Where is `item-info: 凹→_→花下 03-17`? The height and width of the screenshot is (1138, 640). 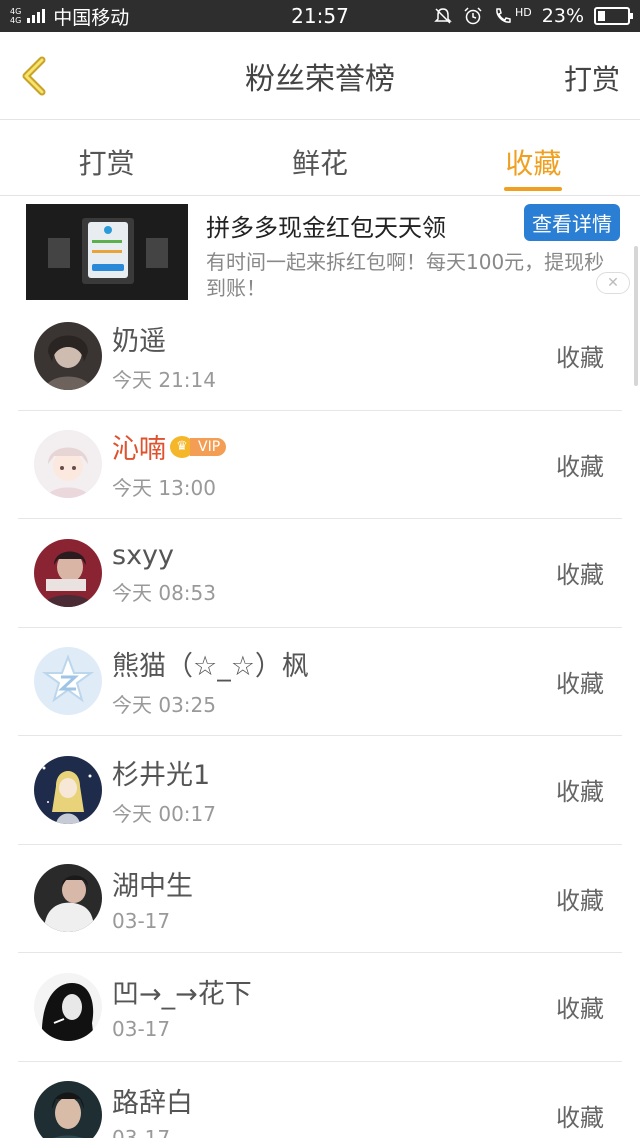
item-info: 凹→_→花下 03-17 is located at coordinates (182, 1006).